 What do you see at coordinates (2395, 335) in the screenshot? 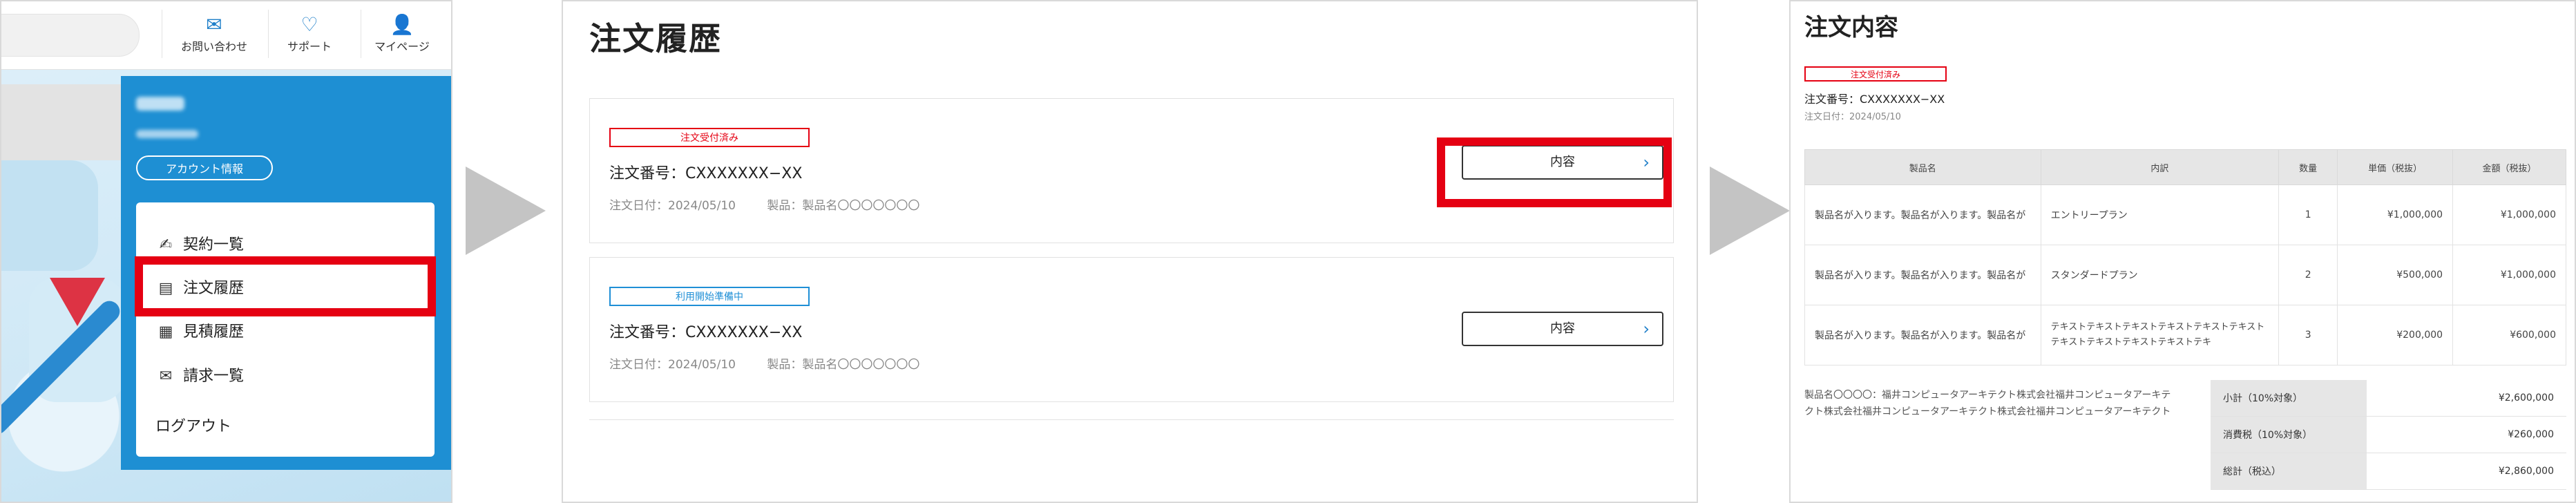
I see `cell-unit-price: ¥200,000` at bounding box center [2395, 335].